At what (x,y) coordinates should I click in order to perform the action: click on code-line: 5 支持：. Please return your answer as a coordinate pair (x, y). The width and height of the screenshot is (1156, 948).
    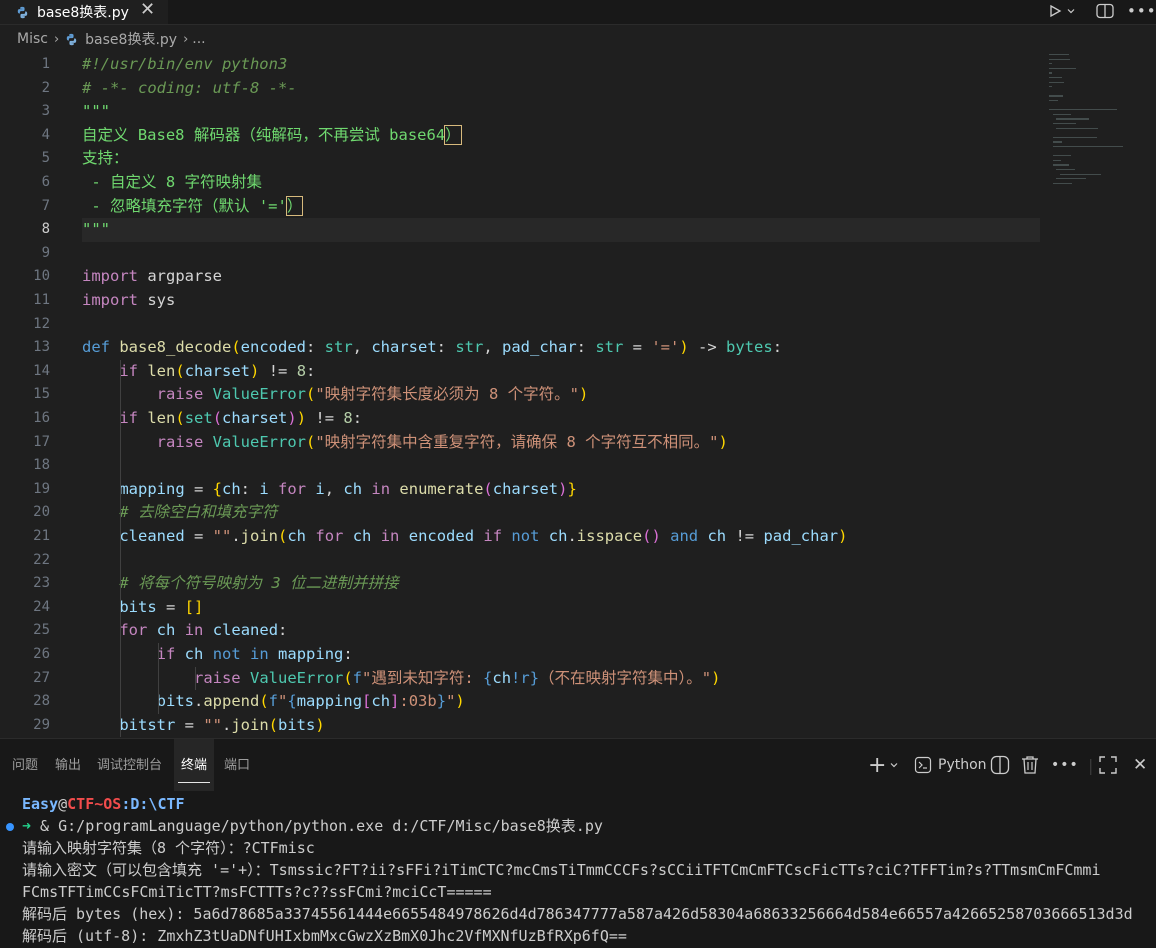
    Looking at the image, I should click on (522, 159).